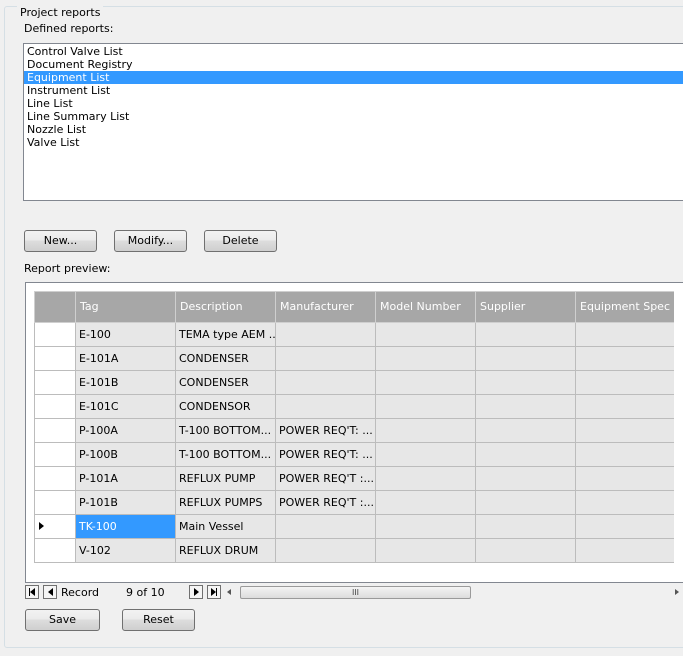 This screenshot has height=656, width=683. I want to click on column-header: Model Number, so click(425, 307).